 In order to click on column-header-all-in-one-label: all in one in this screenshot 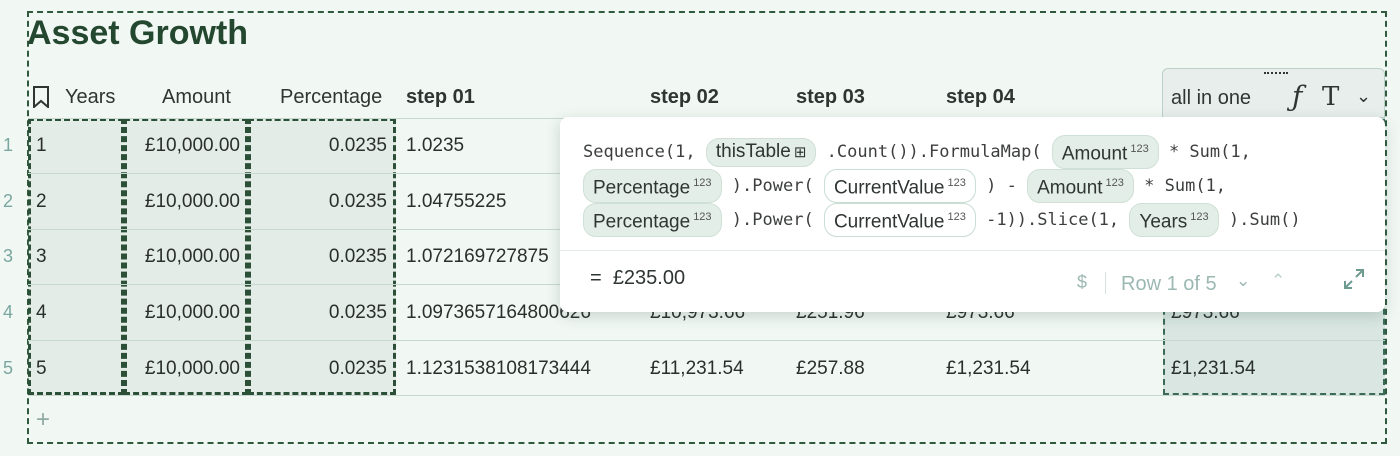, I will do `click(1211, 98)`.